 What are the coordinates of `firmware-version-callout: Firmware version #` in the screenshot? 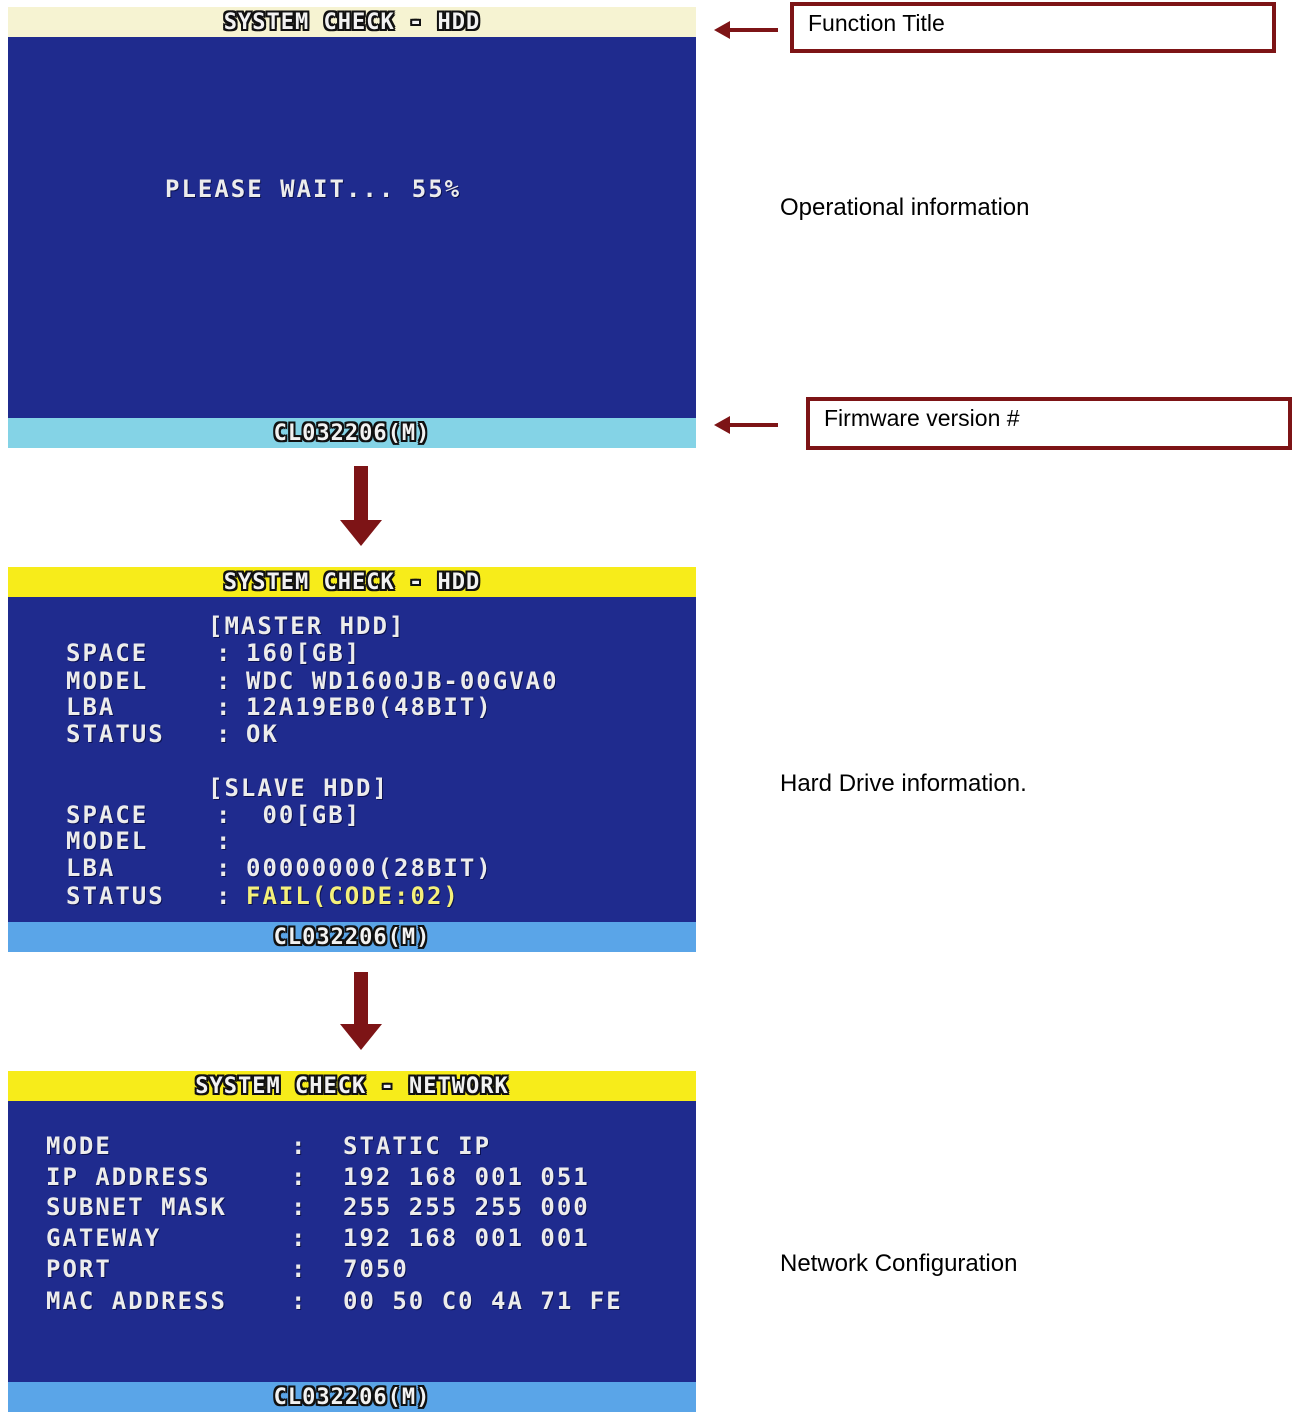 It's located at (1049, 423).